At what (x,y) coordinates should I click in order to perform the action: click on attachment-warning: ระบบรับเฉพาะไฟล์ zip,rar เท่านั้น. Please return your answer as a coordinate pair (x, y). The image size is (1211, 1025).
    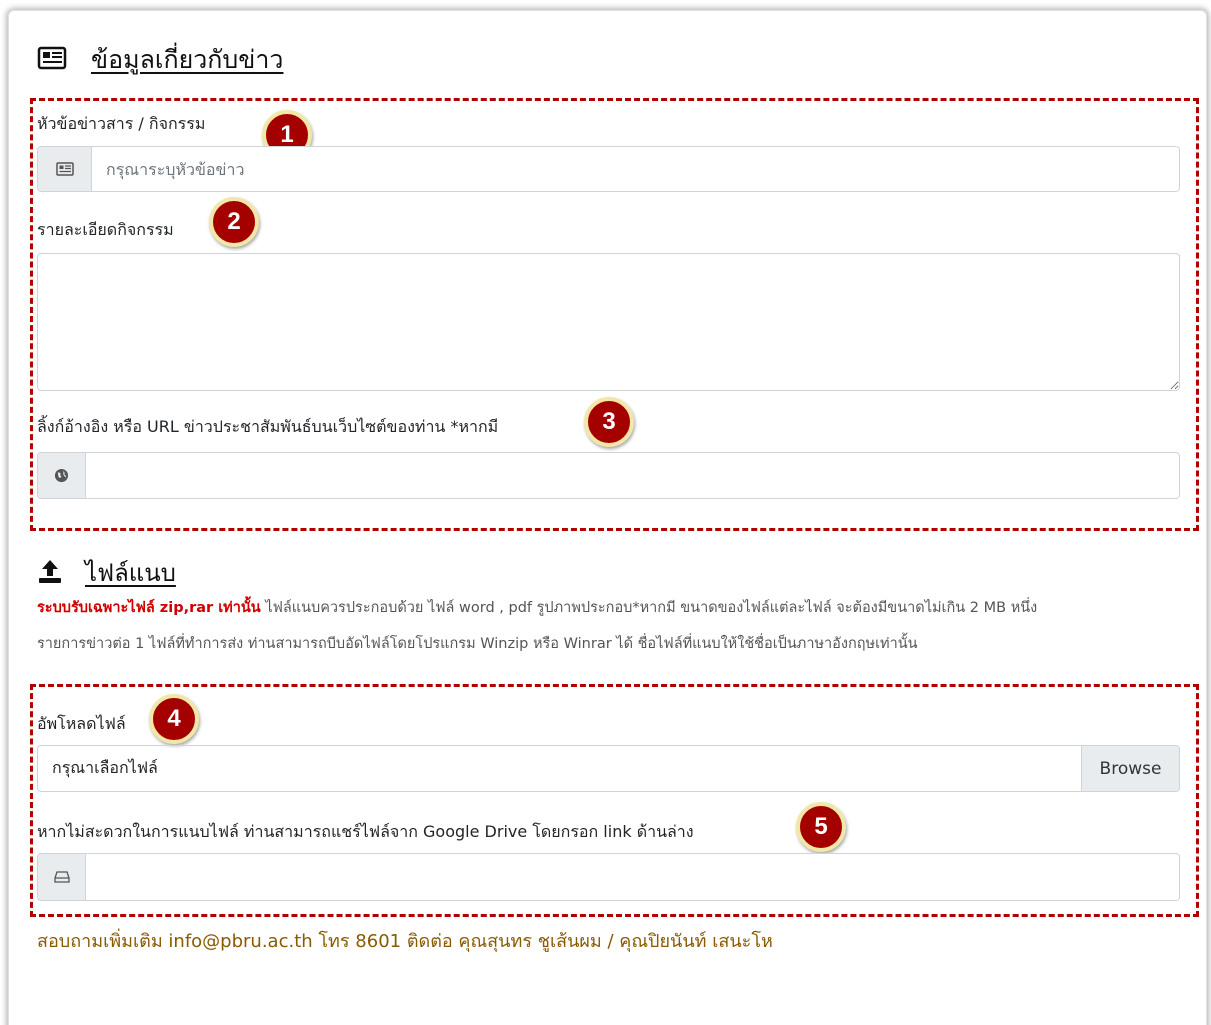
    Looking at the image, I should click on (149, 608).